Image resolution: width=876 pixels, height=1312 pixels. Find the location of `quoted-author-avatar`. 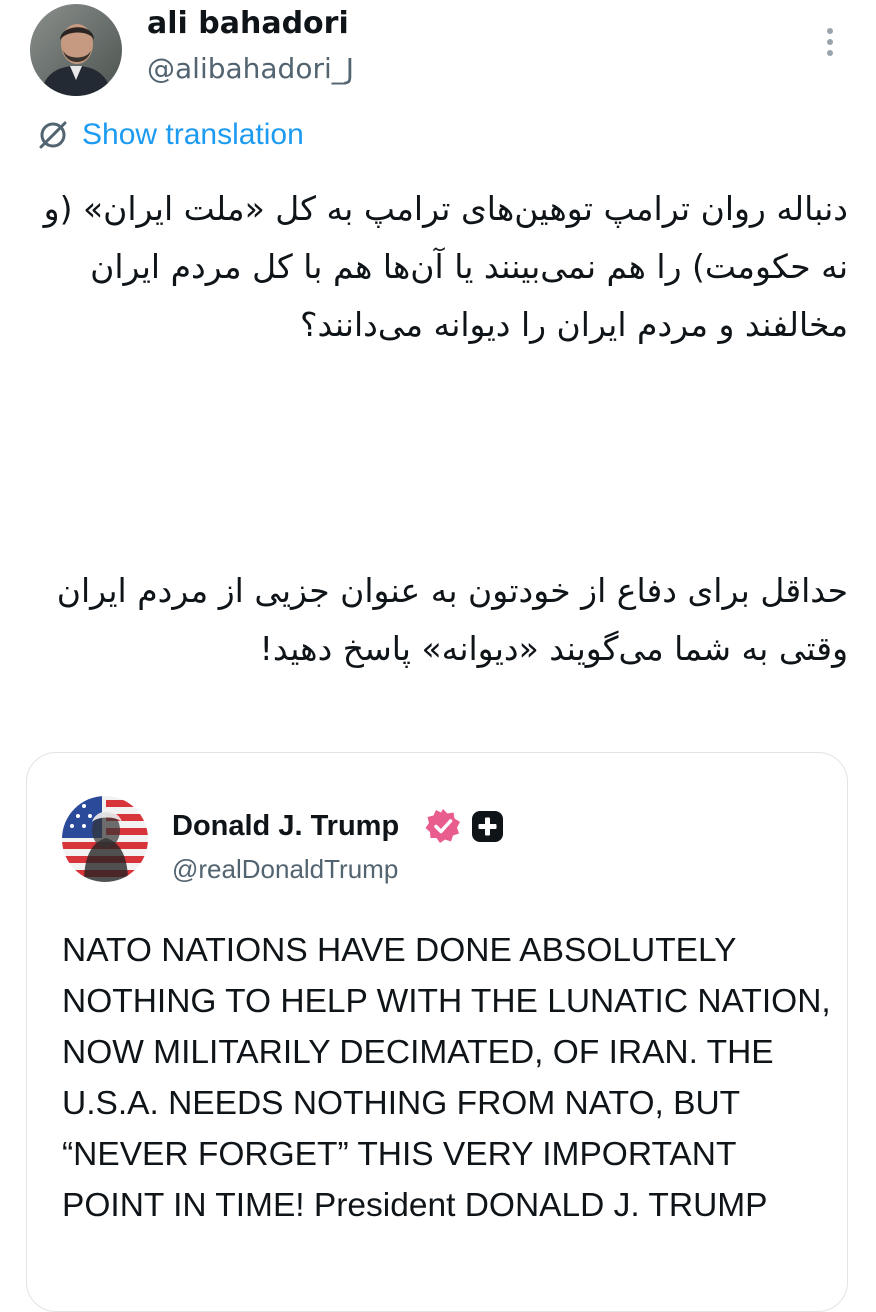

quoted-author-avatar is located at coordinates (105, 839).